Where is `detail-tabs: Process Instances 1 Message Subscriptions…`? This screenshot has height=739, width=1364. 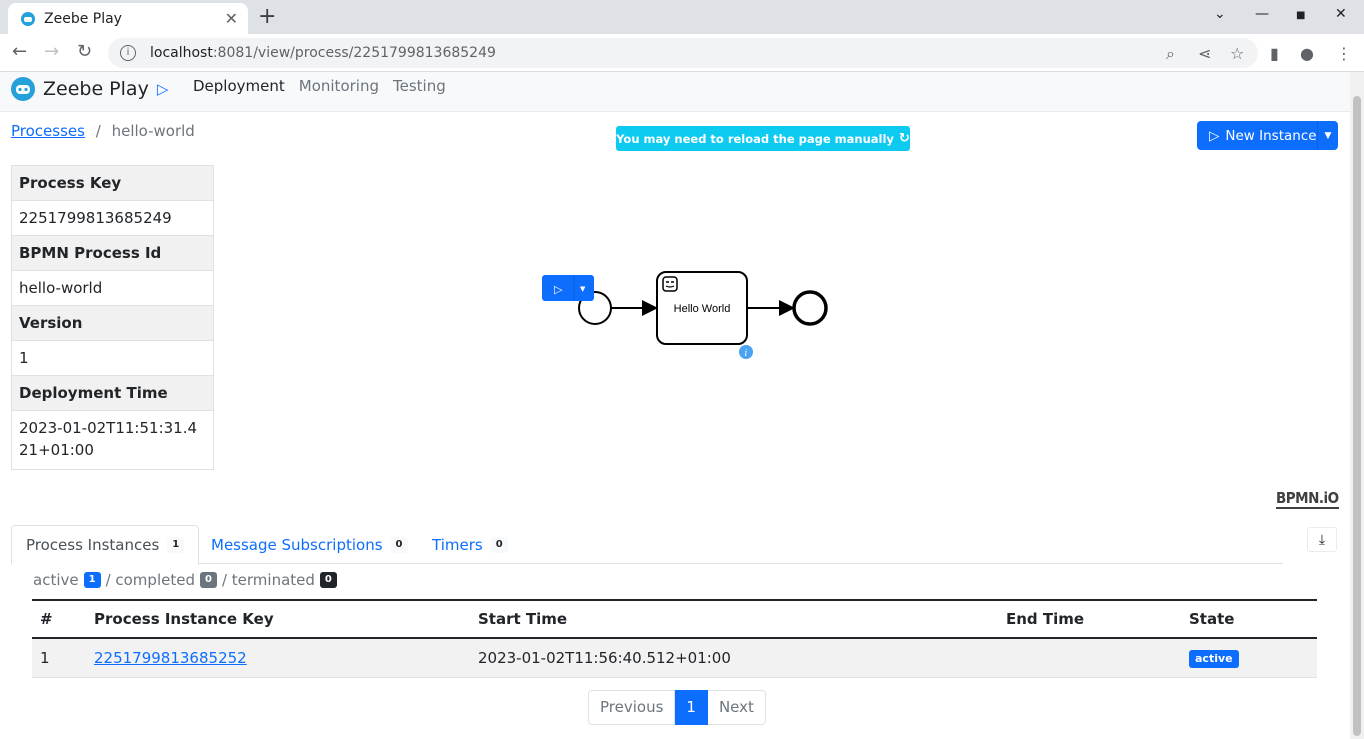 detail-tabs: Process Instances 1 Message Subscriptions… is located at coordinates (647, 545).